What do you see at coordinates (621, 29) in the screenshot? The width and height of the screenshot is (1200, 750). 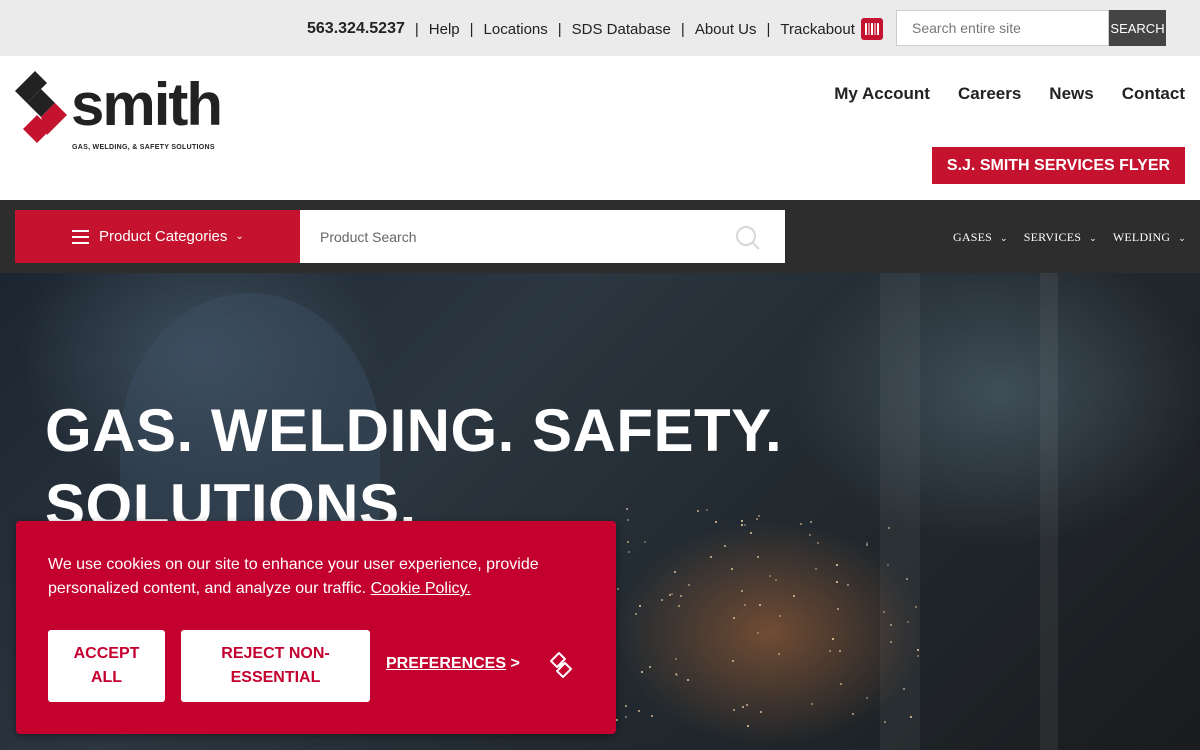 I see `sds-database-link: SDS Database` at bounding box center [621, 29].